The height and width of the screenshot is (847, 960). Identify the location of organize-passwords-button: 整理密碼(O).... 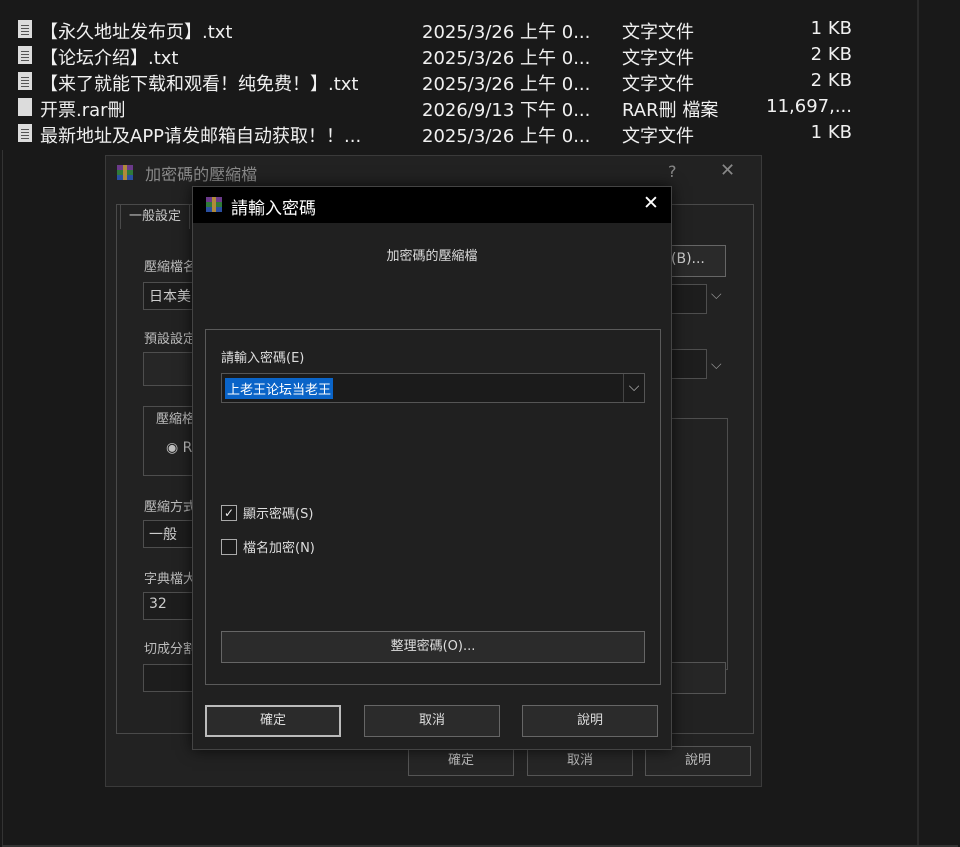
(433, 647).